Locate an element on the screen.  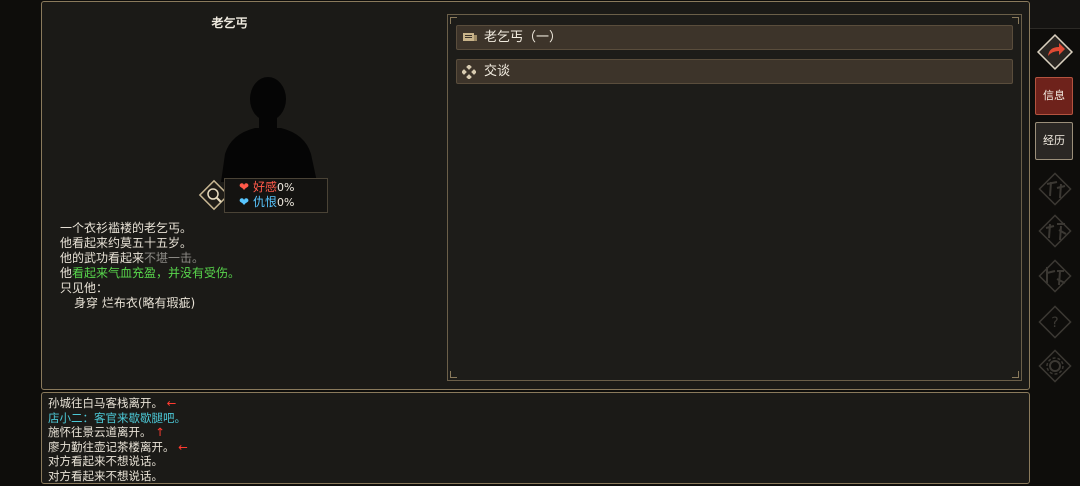
desc-line: 他看起来约莫五十五岁。 is located at coordinates (126, 243).